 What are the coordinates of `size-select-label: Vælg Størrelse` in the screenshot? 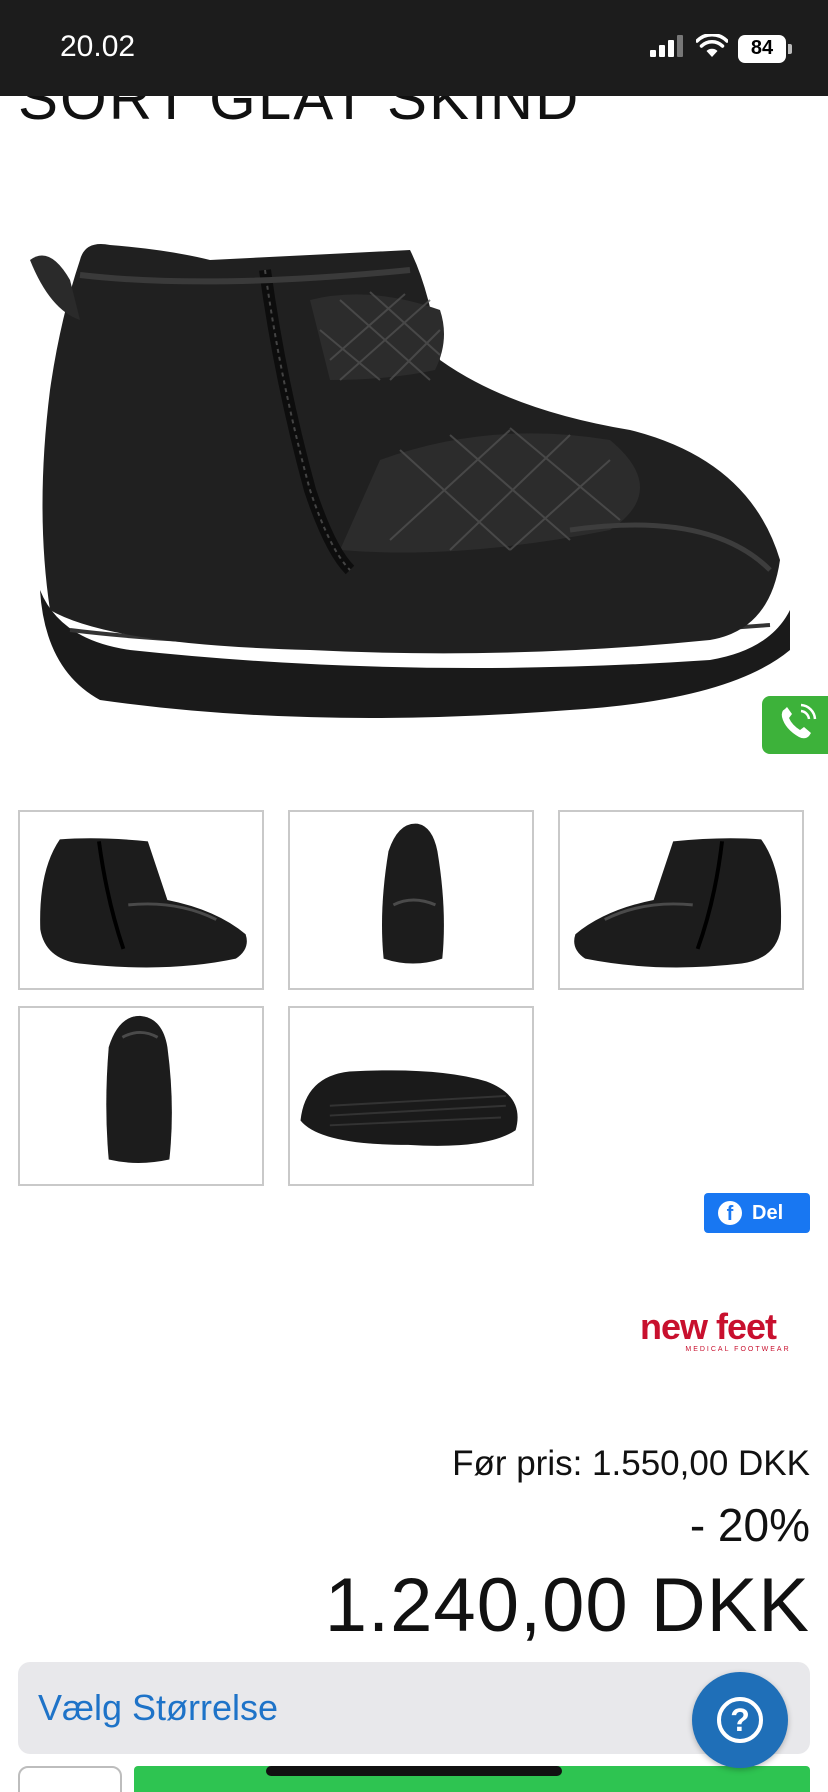 It's located at (158, 1707).